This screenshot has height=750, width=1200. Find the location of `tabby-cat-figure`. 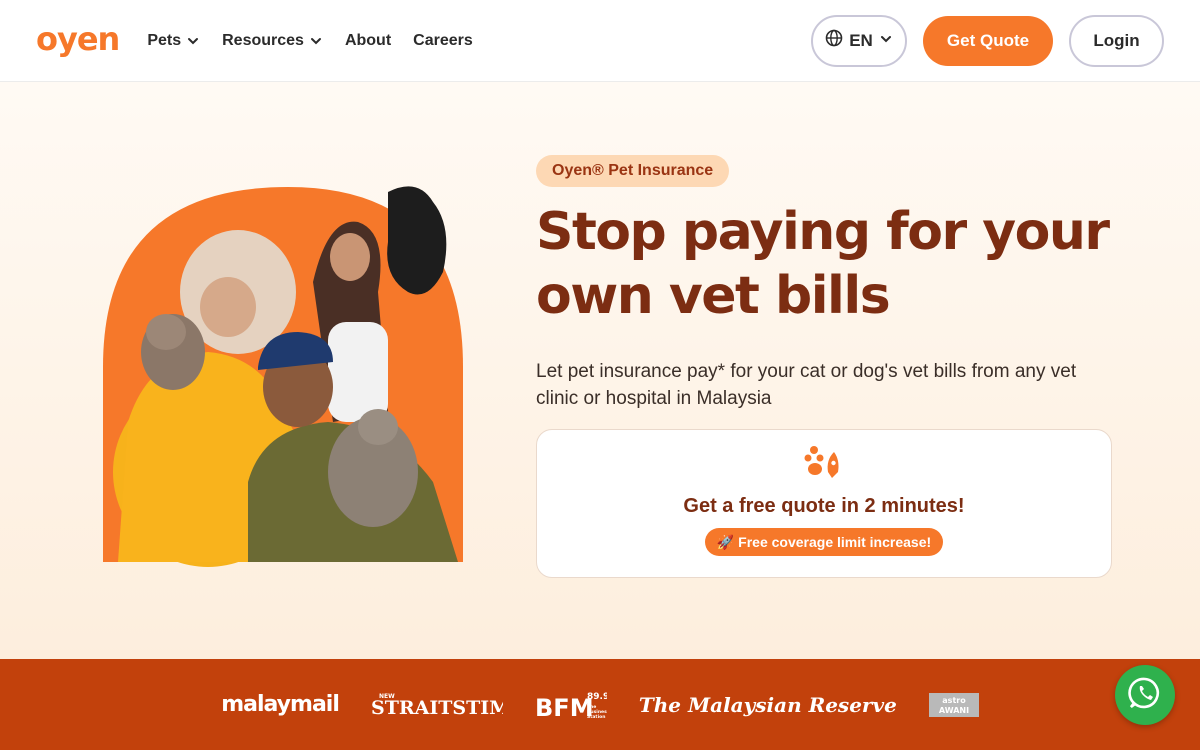

tabby-cat-figure is located at coordinates (173, 352).